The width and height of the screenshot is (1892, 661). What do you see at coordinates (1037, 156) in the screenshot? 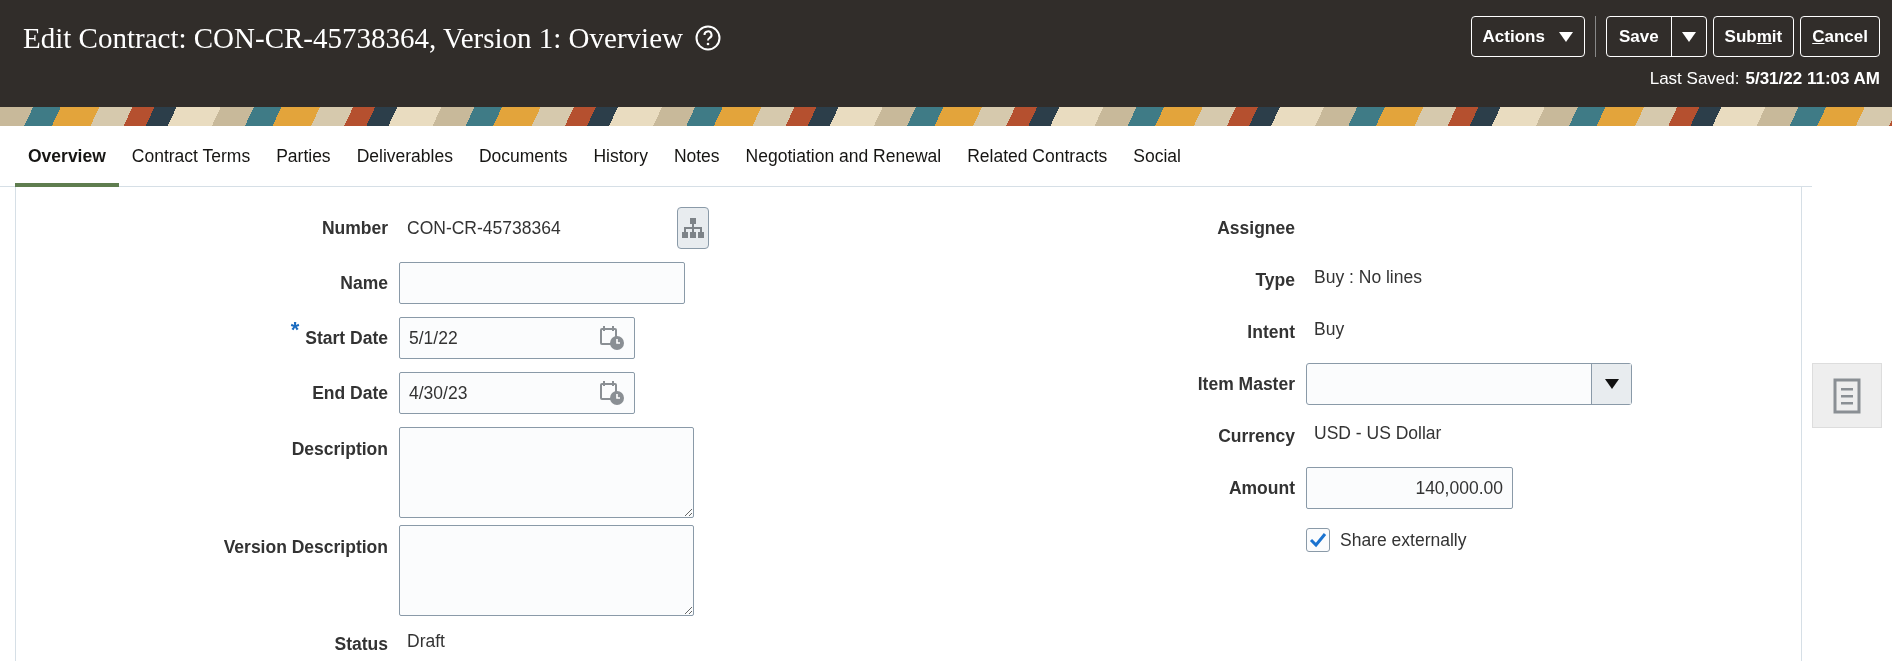
I see `tab: Related Contracts` at bounding box center [1037, 156].